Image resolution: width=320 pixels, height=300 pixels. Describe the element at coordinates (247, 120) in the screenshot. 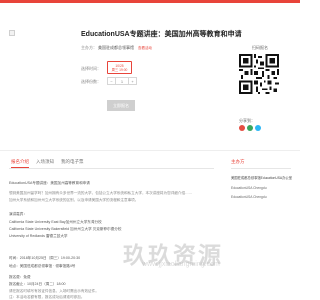

I see `share-label: 分享到：` at that location.